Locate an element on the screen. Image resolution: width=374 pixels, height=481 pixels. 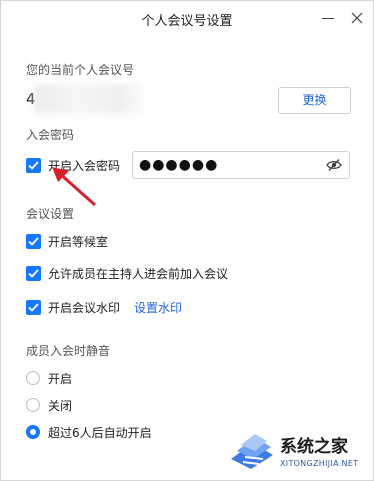
meeting-watermark-option: 开启会议水印 设置水印 is located at coordinates (104, 307).